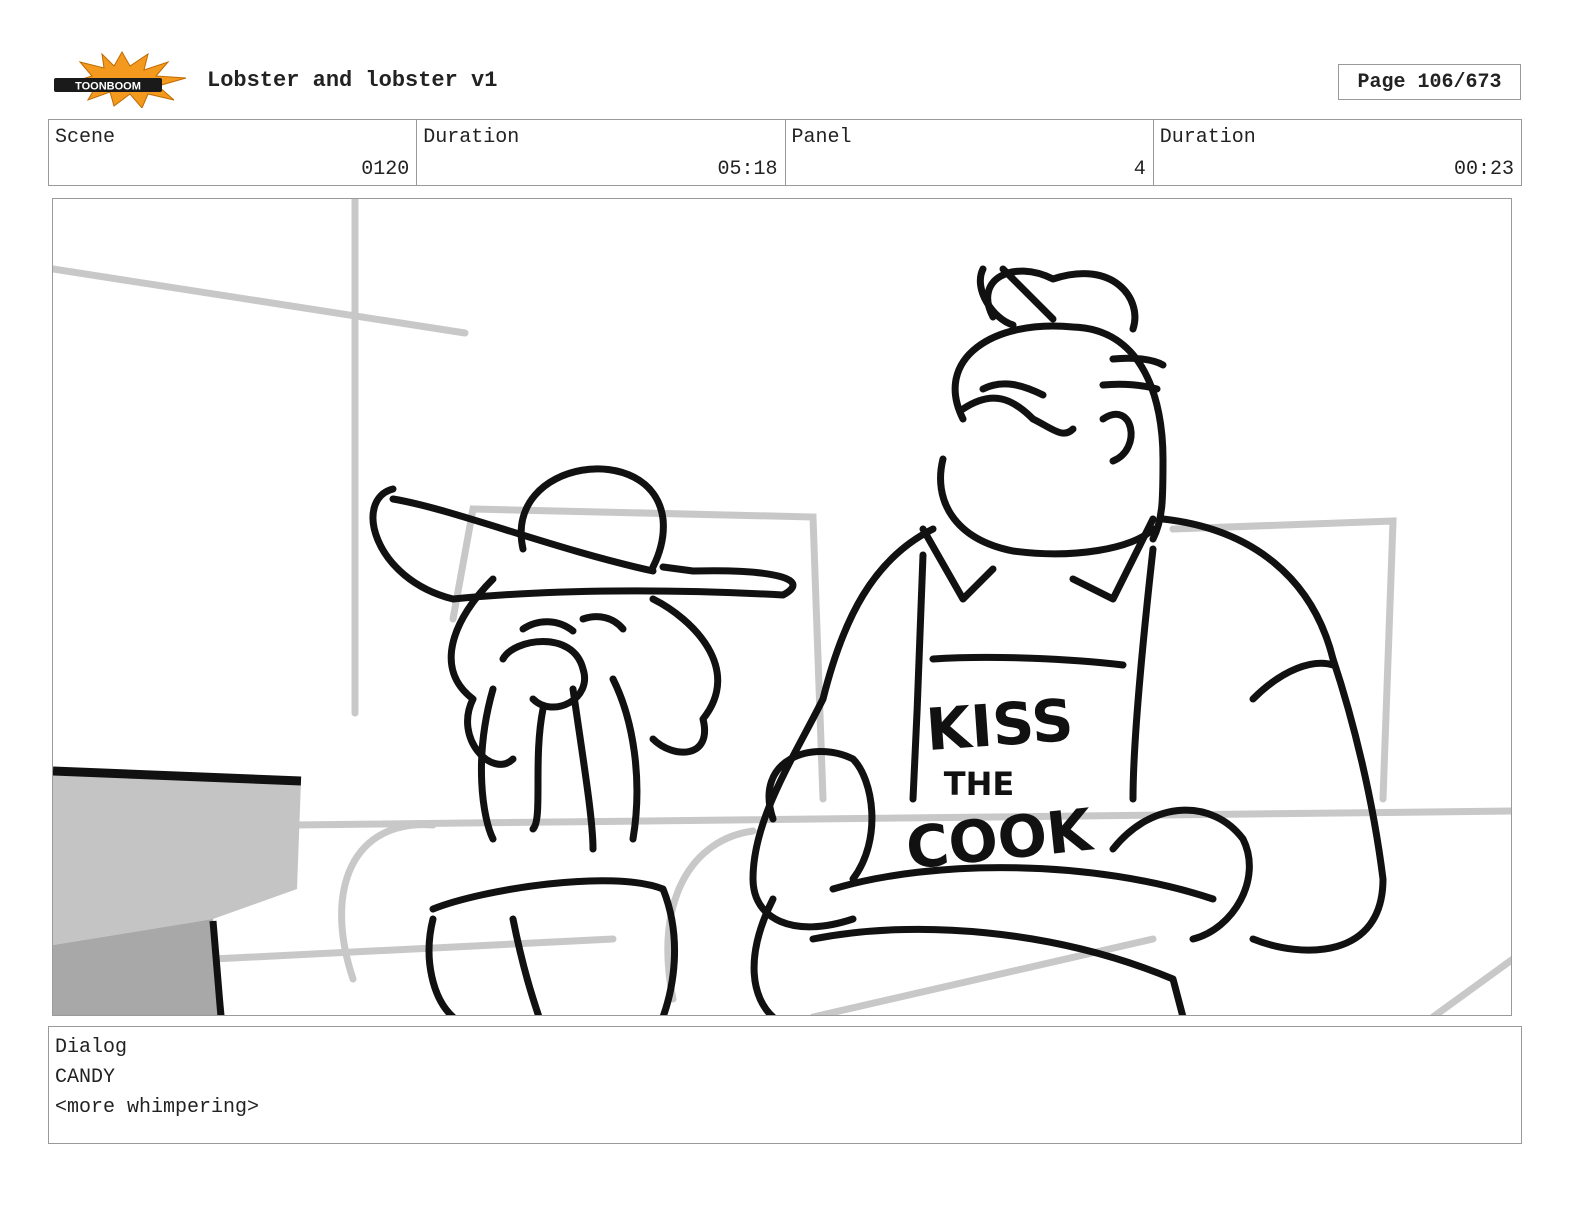 Image resolution: width=1581 pixels, height=1224 pixels. Describe the element at coordinates (747, 169) in the screenshot. I see `scene-duration-value: 05:18` at that location.